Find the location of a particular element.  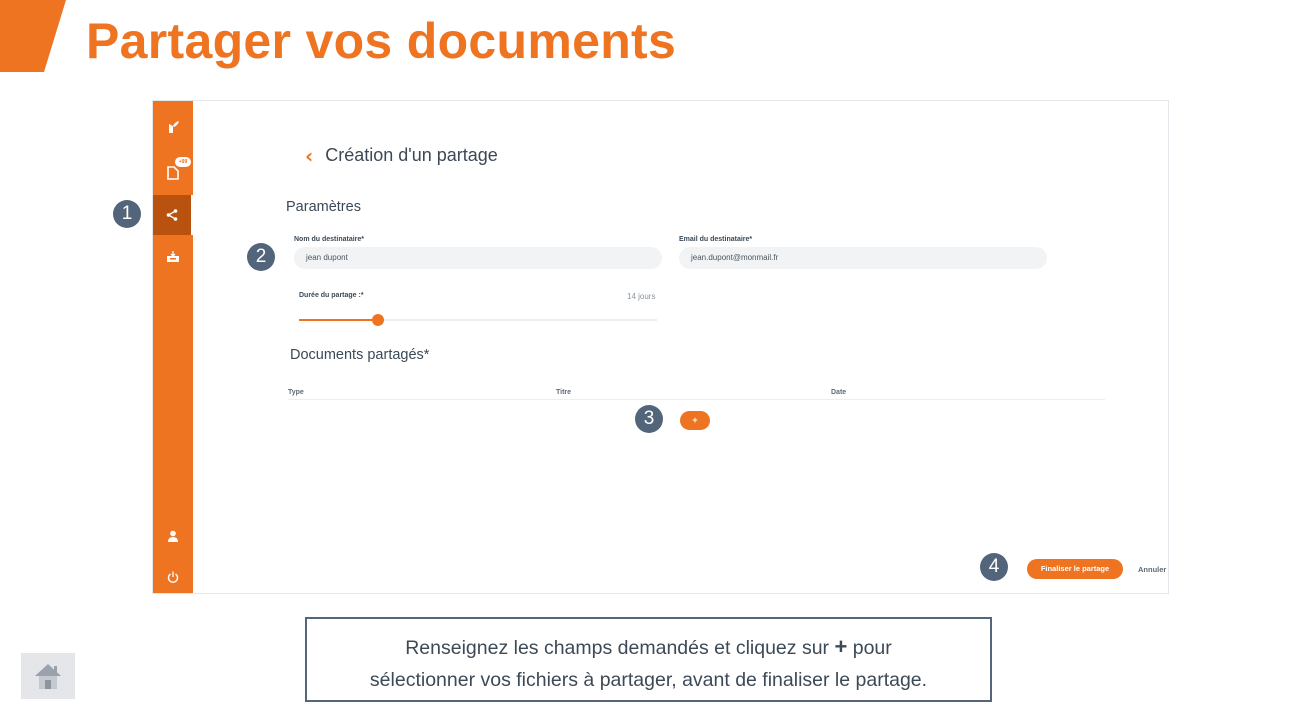

column-header-type: Type is located at coordinates (296, 392).